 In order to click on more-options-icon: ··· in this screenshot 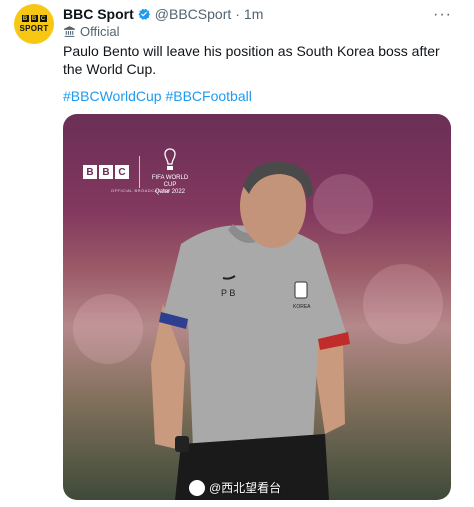, I will do `click(442, 15)`.